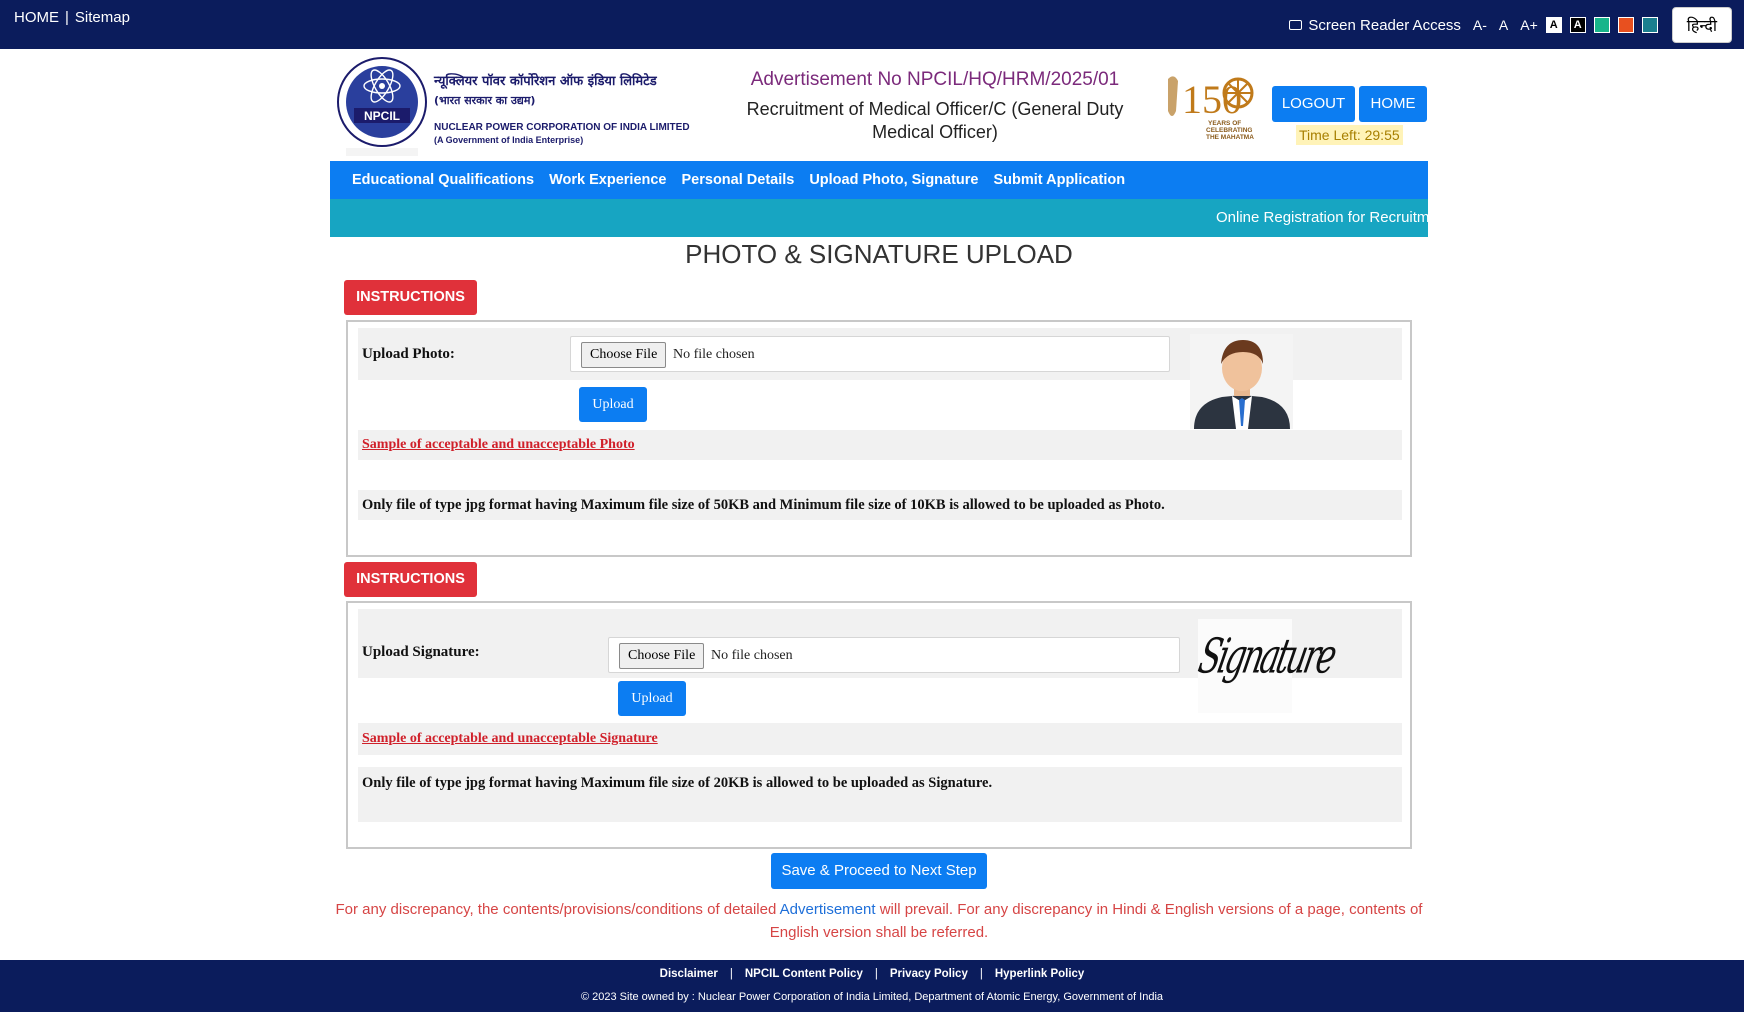 The width and height of the screenshot is (1744, 1012). What do you see at coordinates (443, 180) in the screenshot?
I see `nav-educational-qualifications: Educational Qualifications` at bounding box center [443, 180].